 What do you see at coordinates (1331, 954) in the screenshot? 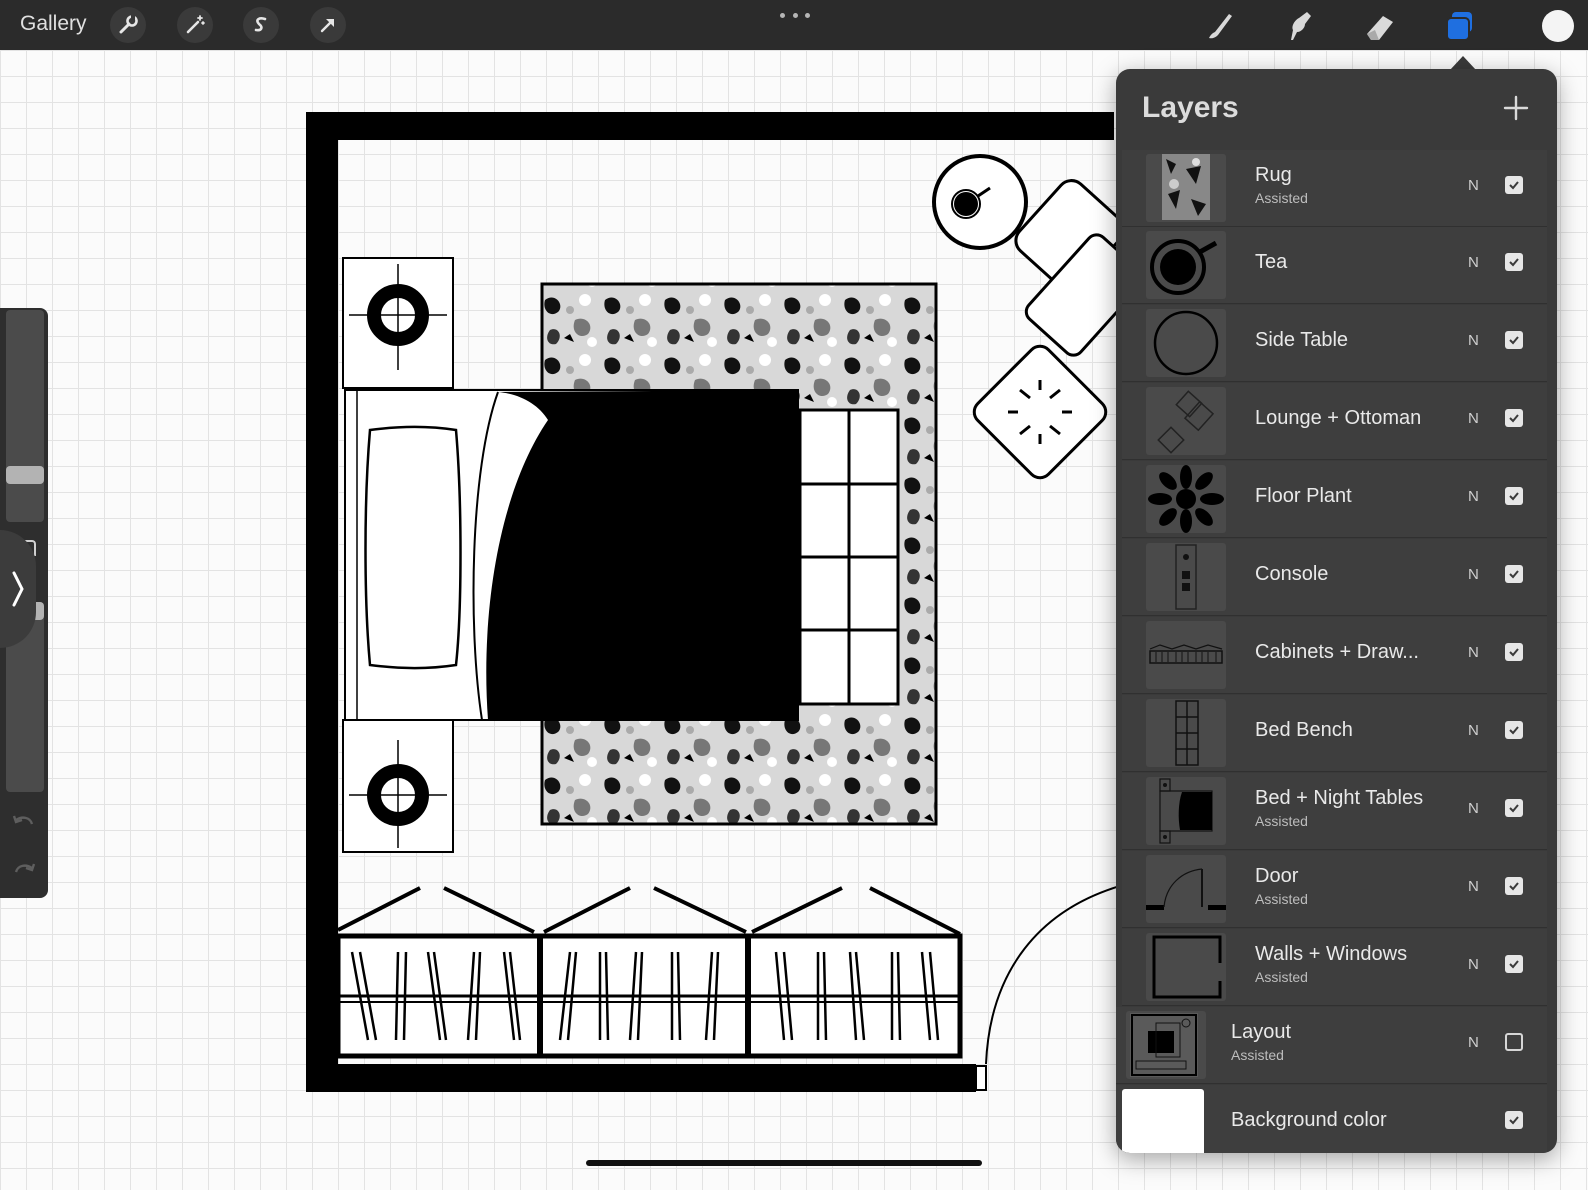
I see `layer-name: Walls + Windows` at bounding box center [1331, 954].